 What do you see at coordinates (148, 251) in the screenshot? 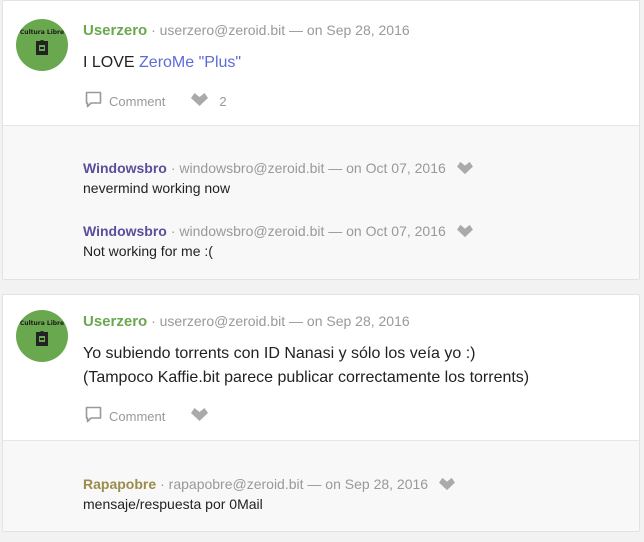
I see `reply-text: Not working for me :(` at bounding box center [148, 251].